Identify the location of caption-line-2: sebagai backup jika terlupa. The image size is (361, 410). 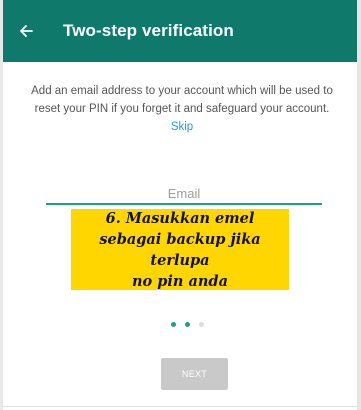
(180, 249).